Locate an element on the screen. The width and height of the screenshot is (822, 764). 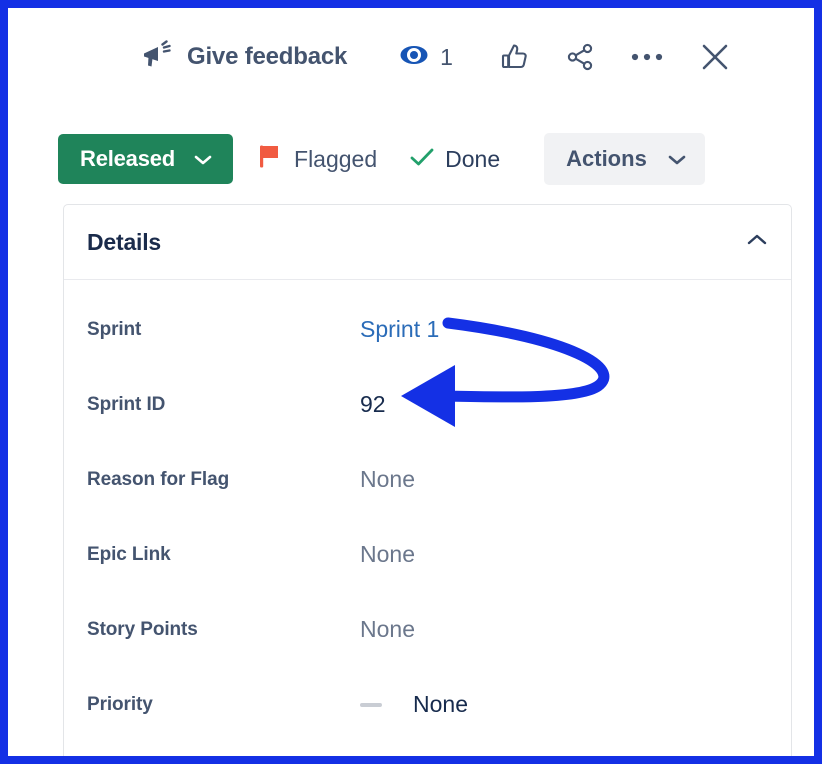
field-row-epic-link: Epic Link None is located at coordinates (427, 554).